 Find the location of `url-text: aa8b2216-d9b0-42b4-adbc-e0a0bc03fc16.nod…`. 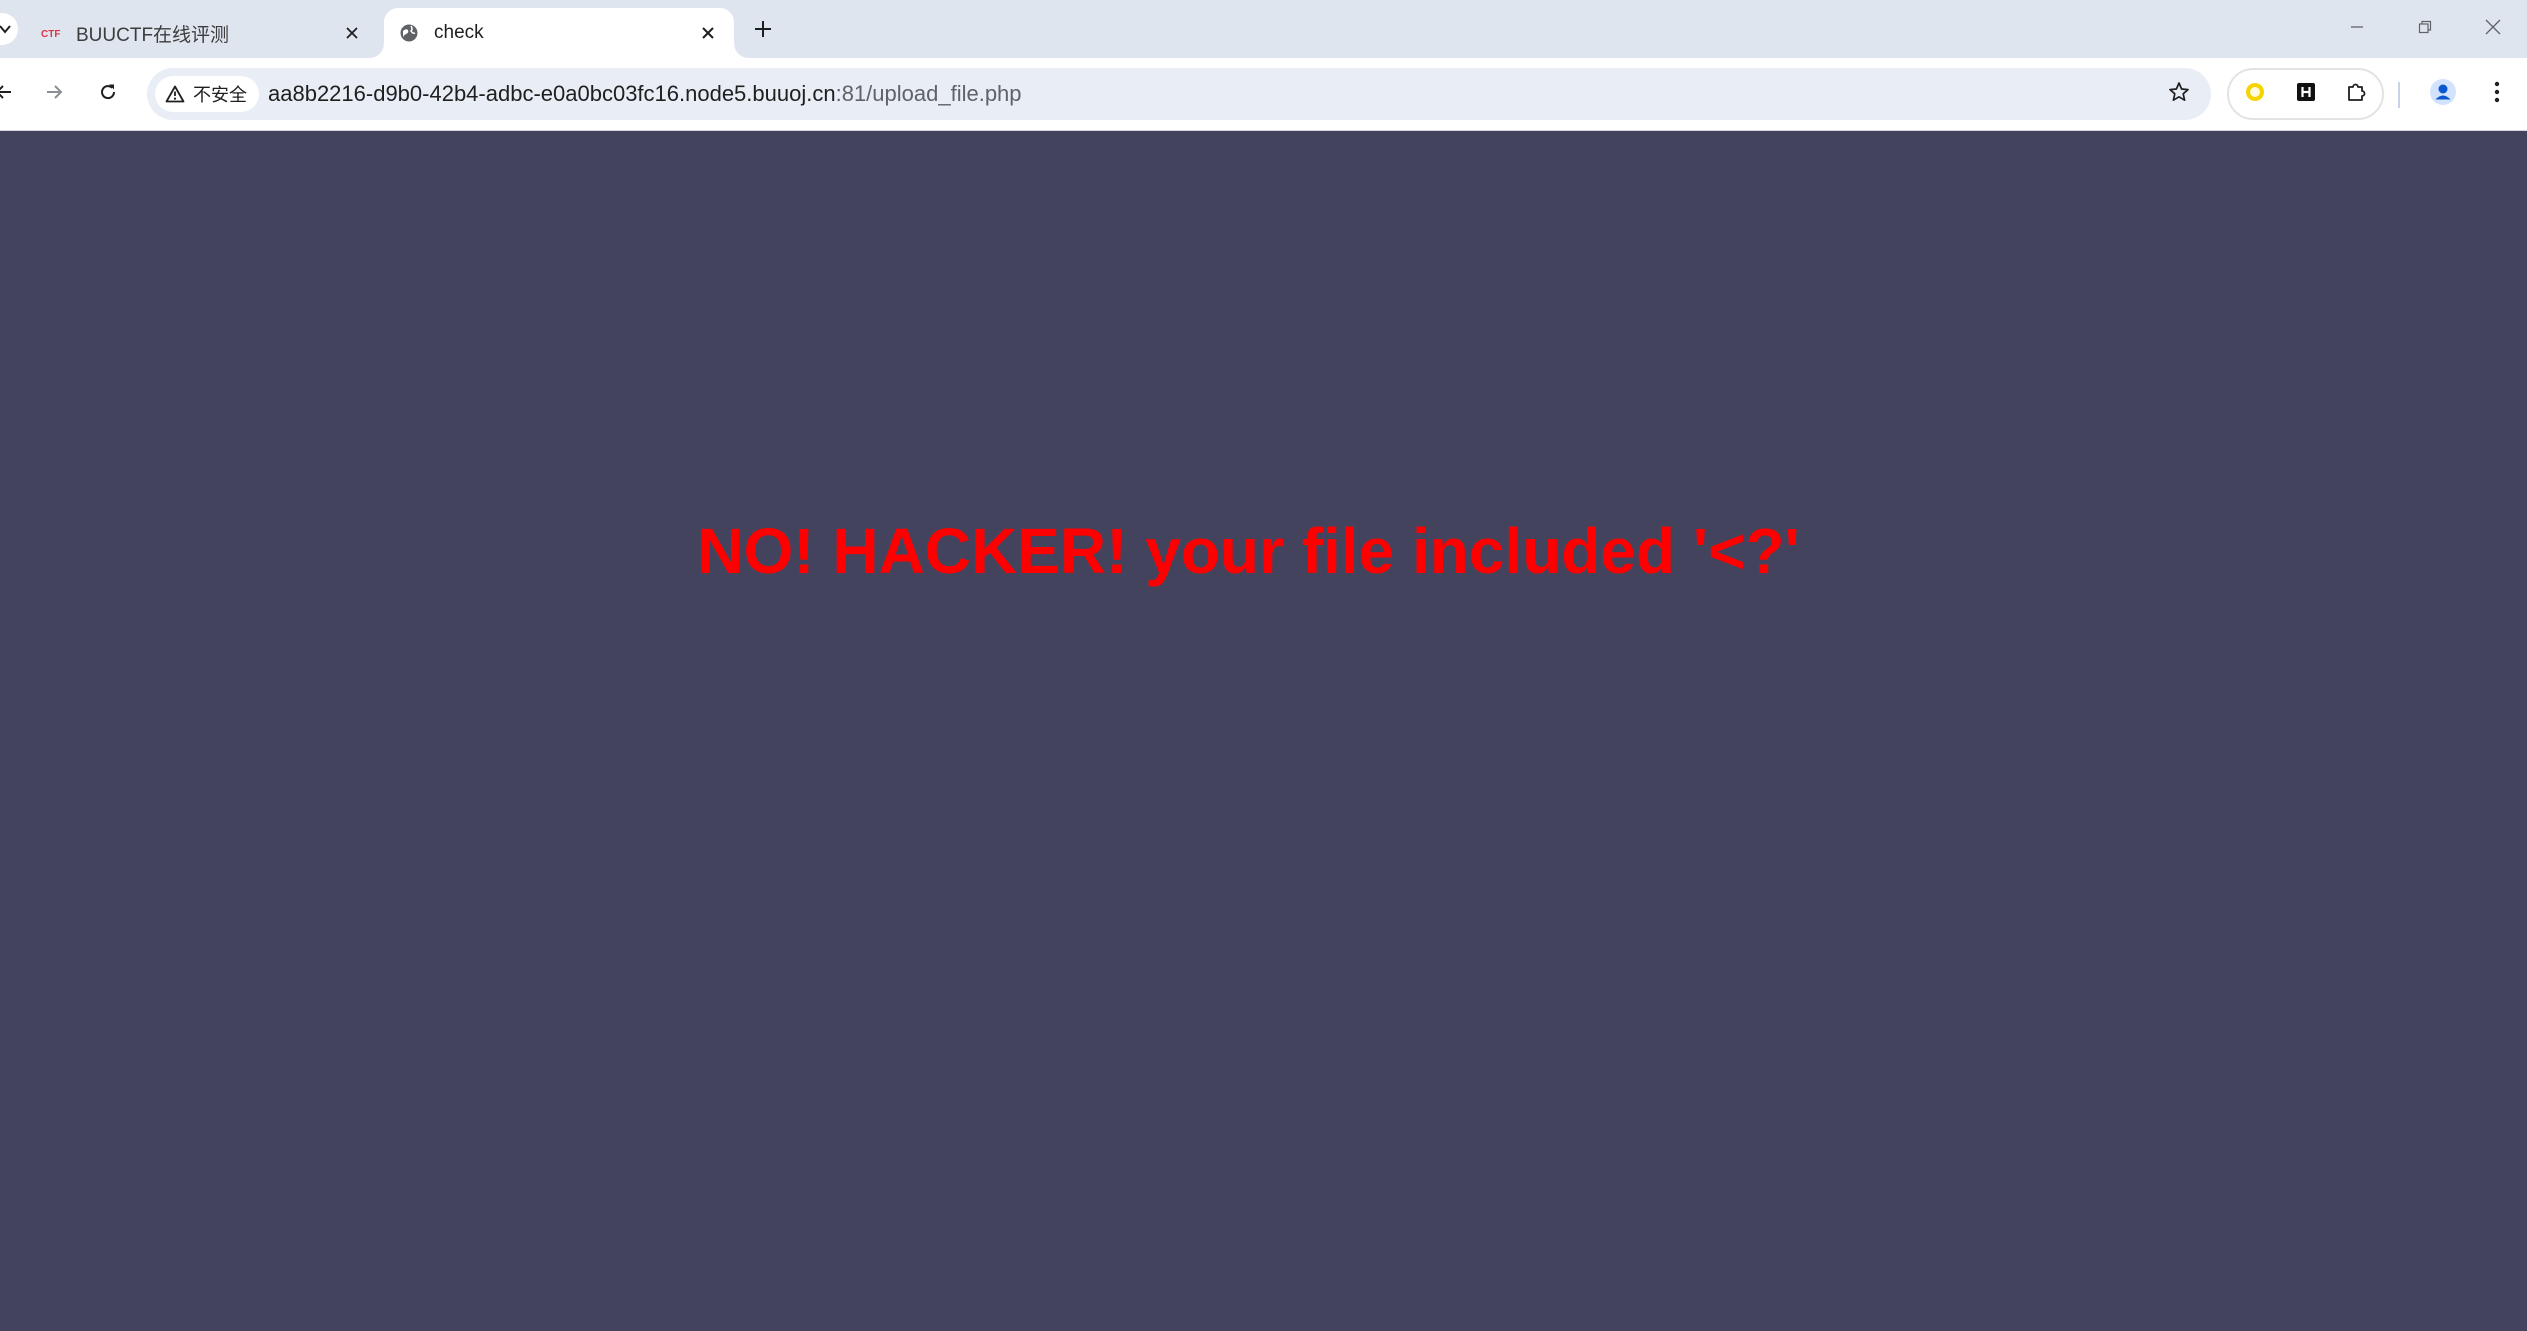

url-text: aa8b2216-d9b0-42b4-adbc-e0a0bc03fc16.nod… is located at coordinates (645, 94).